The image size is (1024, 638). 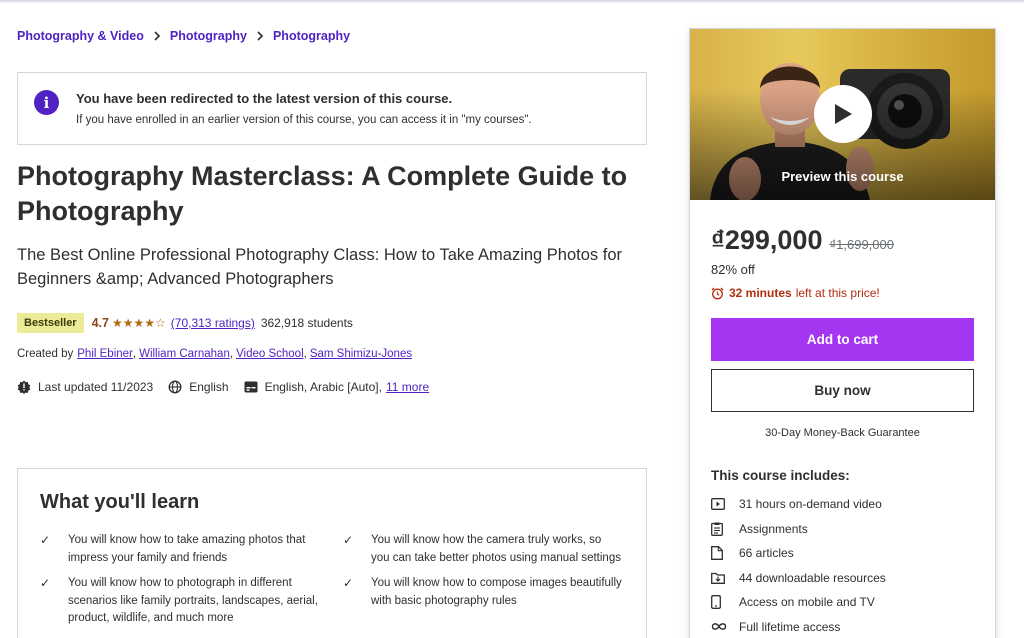 I want to click on download-icon, so click(x=725, y=578).